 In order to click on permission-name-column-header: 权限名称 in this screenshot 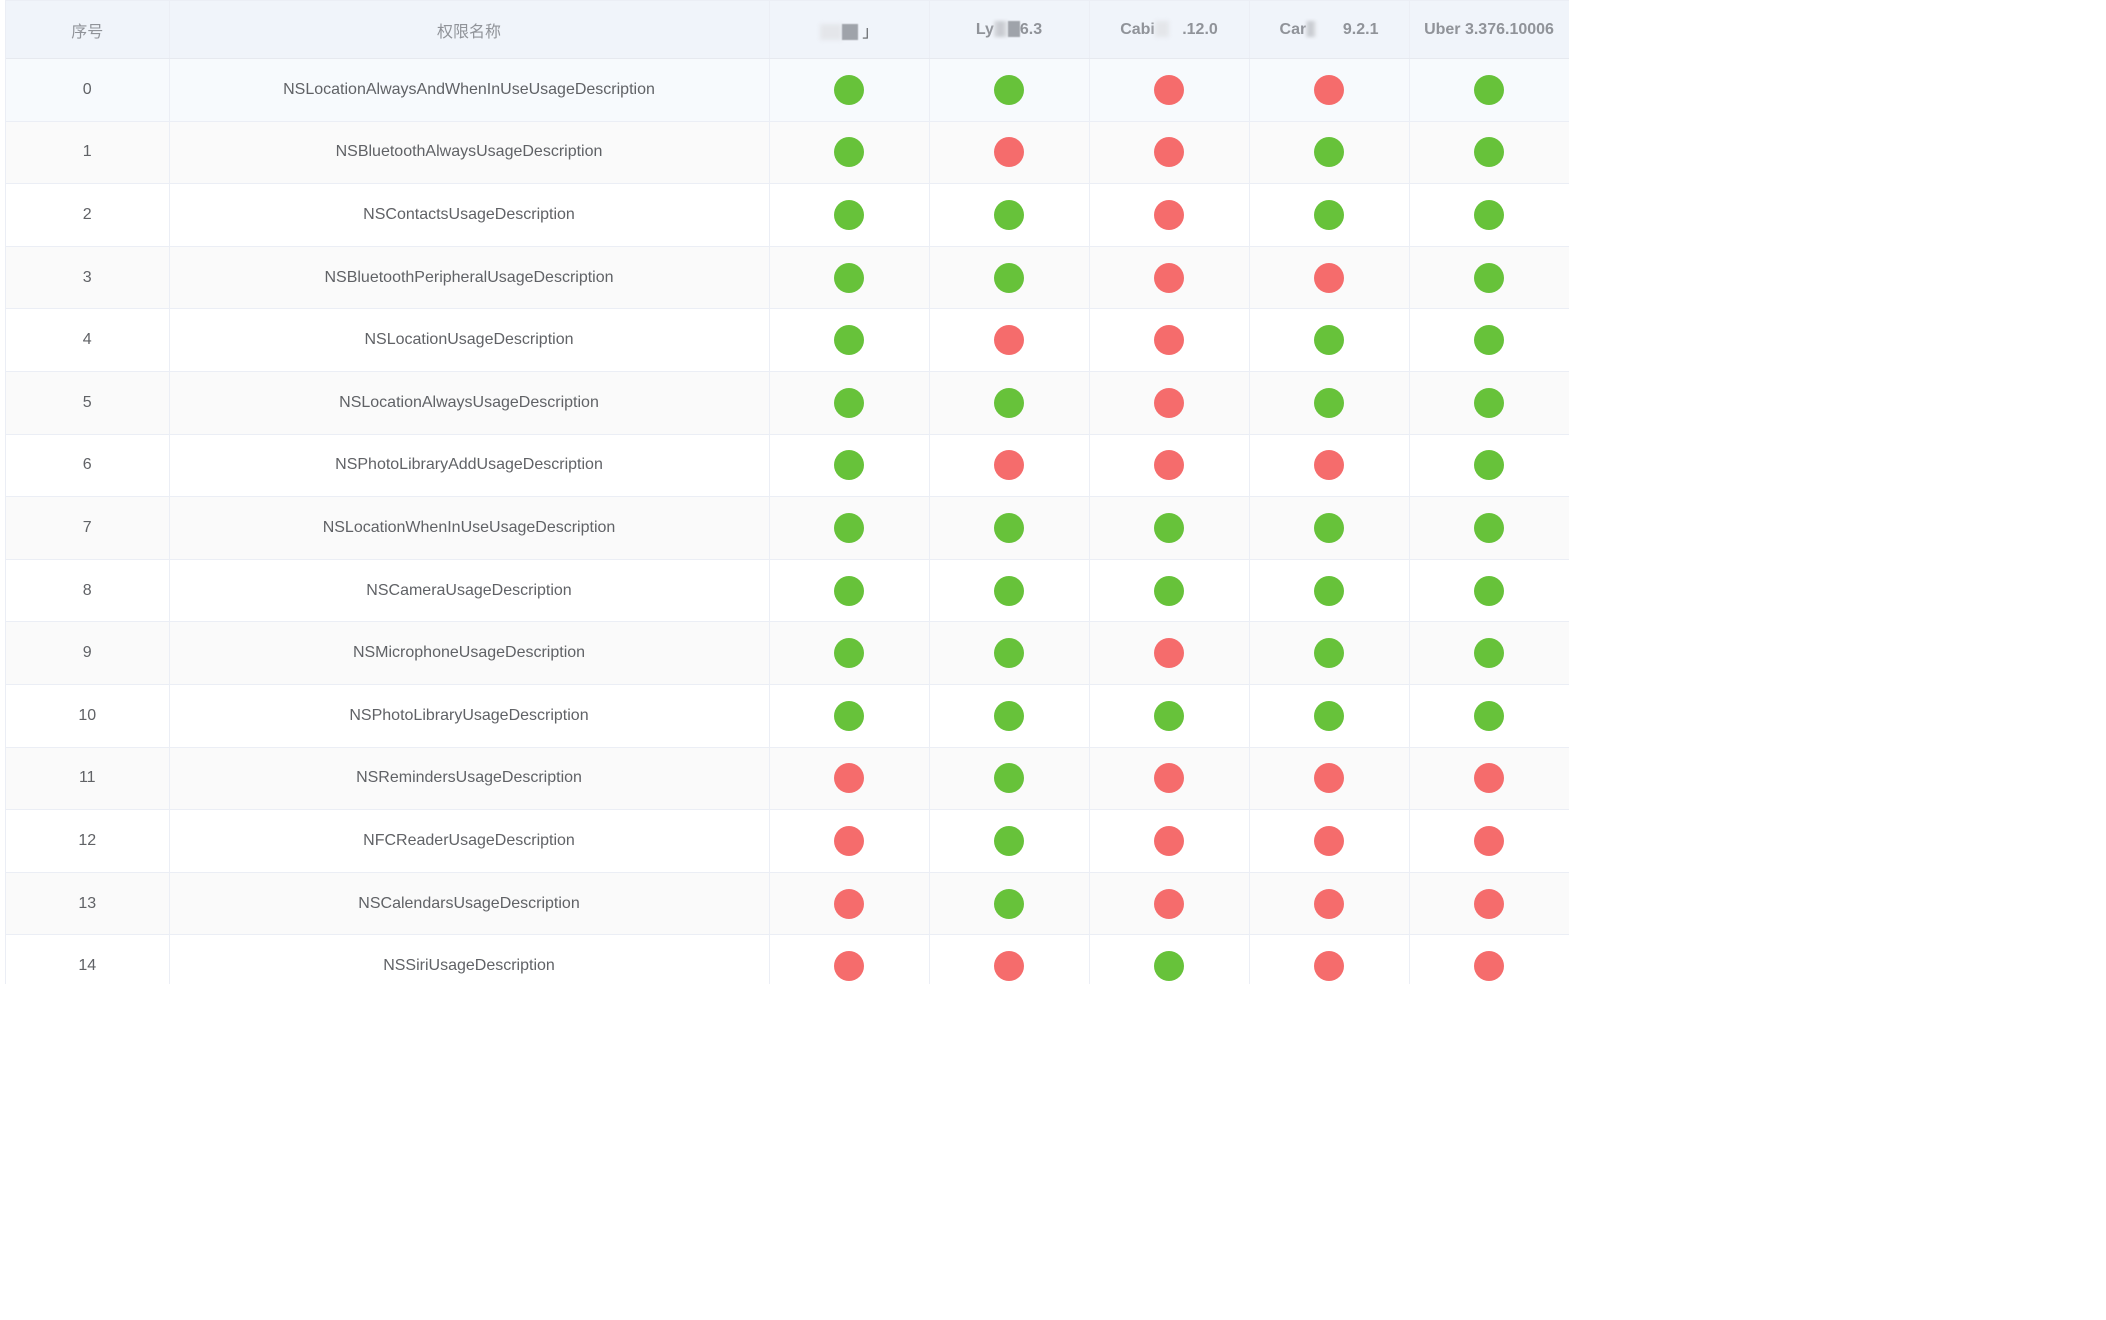, I will do `click(469, 30)`.